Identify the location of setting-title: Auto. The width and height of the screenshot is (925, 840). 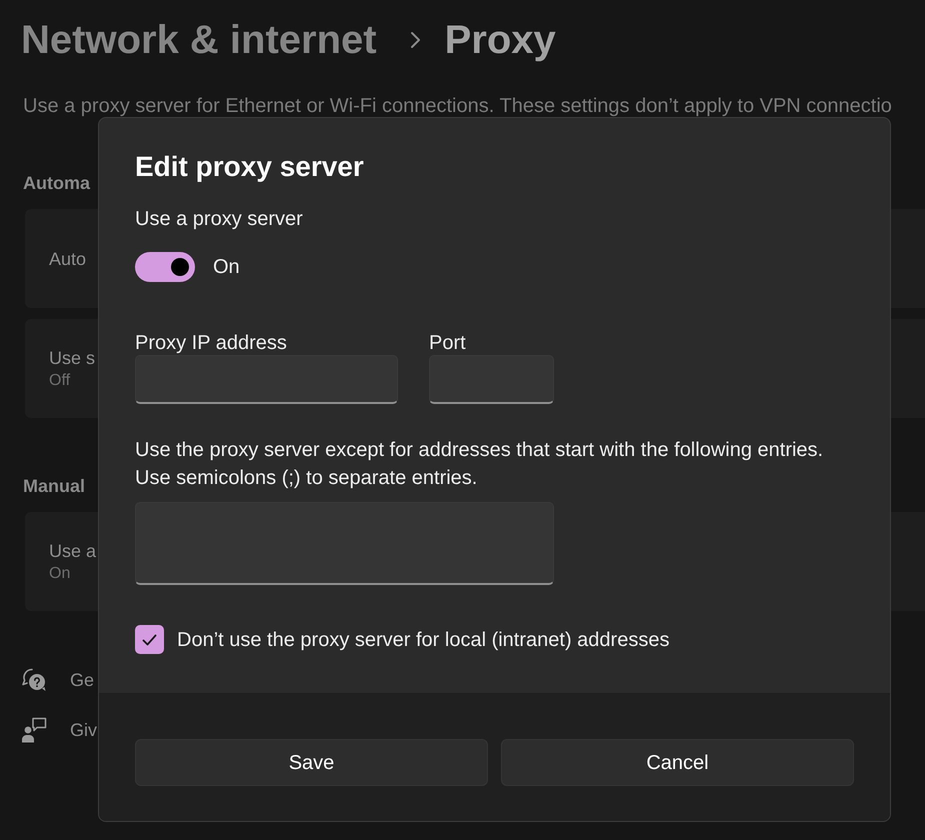
(67, 259).